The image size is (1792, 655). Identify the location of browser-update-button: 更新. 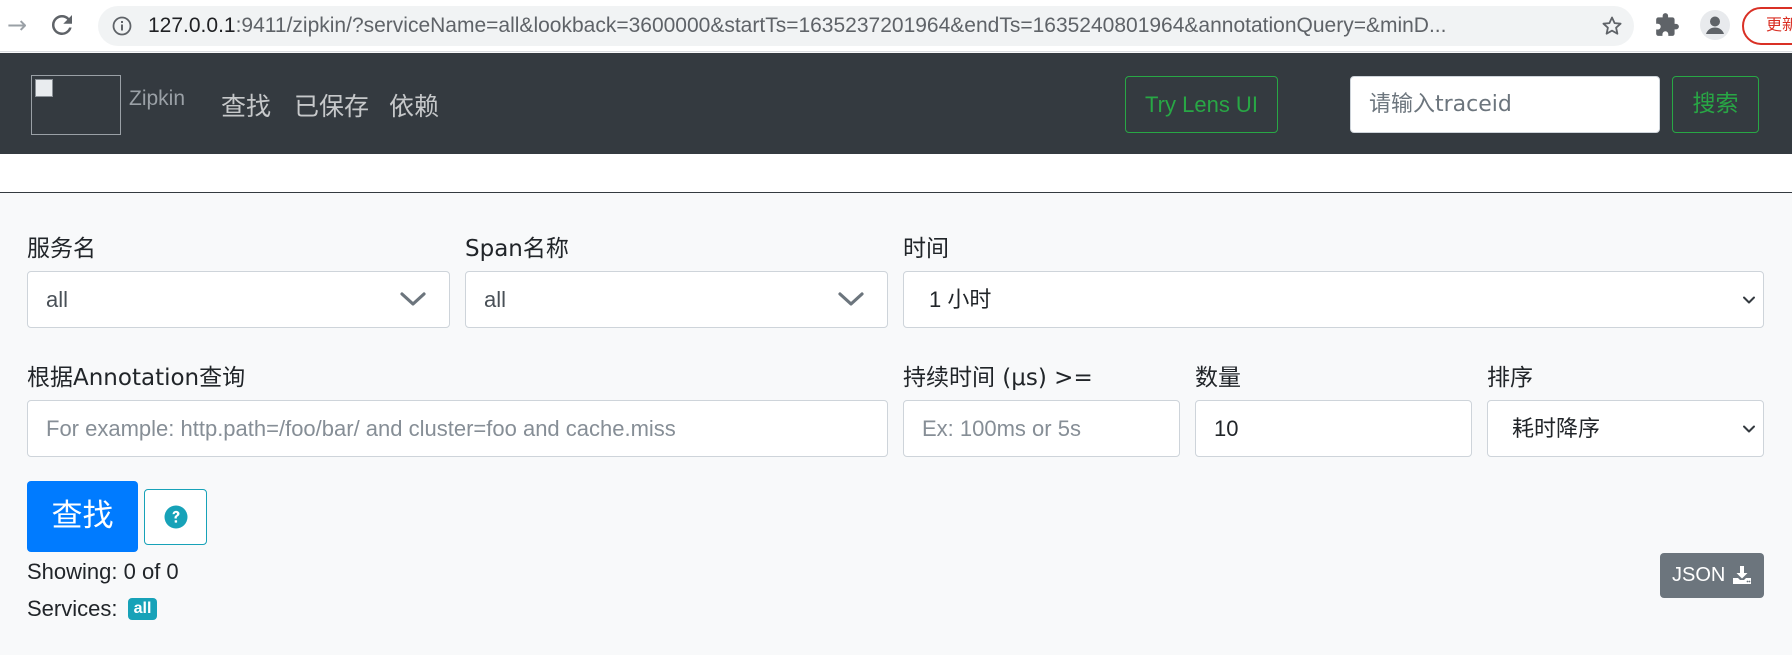
(1767, 26).